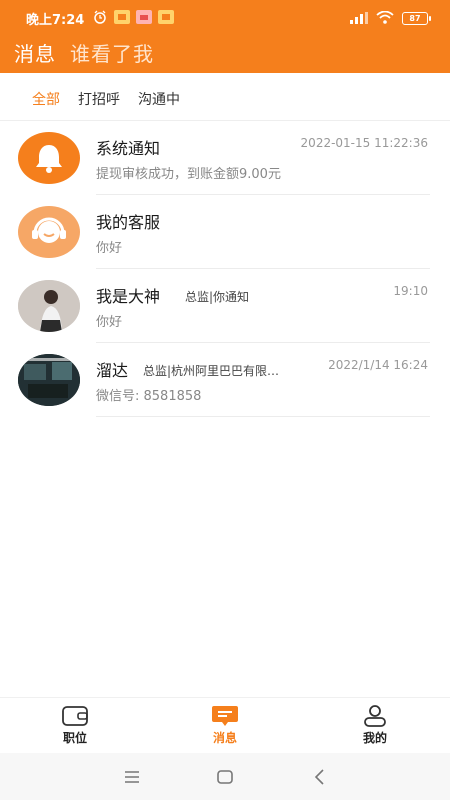  I want to click on filter-all: 全部, so click(46, 99).